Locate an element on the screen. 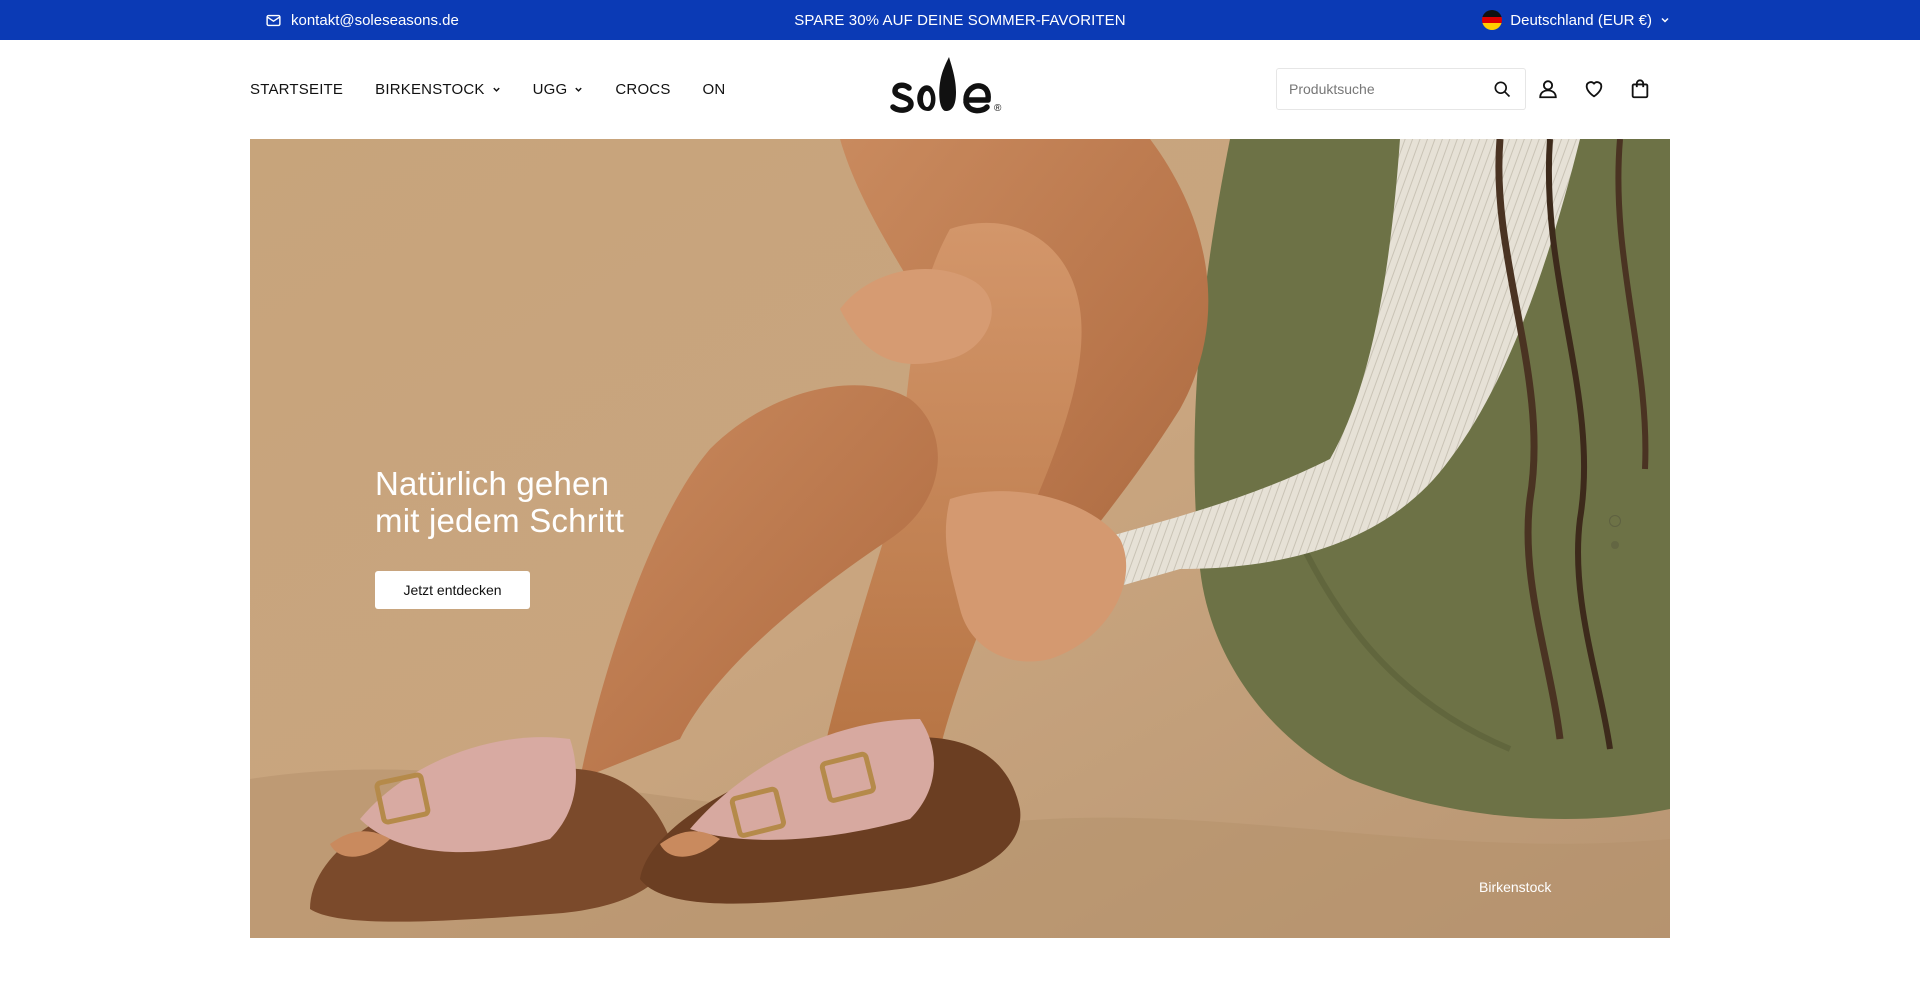  main-nav: STARTSEITE BIRKENSTOCK UGG CROCS ON is located at coordinates (487, 89).